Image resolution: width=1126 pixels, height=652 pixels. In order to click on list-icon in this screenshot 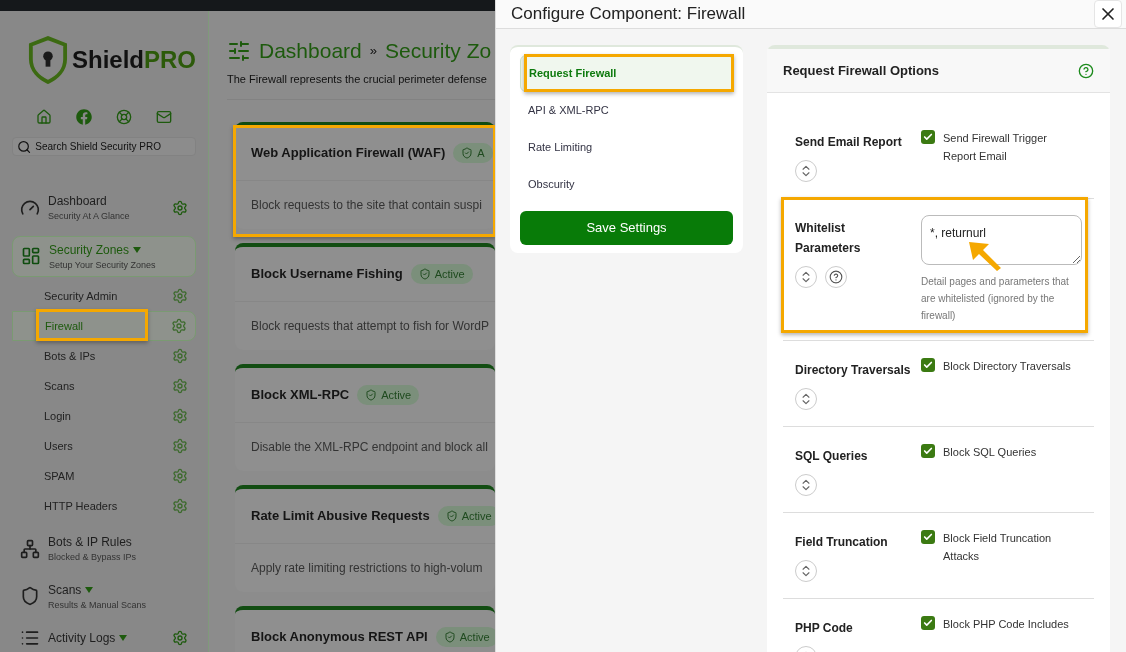, I will do `click(30, 638)`.